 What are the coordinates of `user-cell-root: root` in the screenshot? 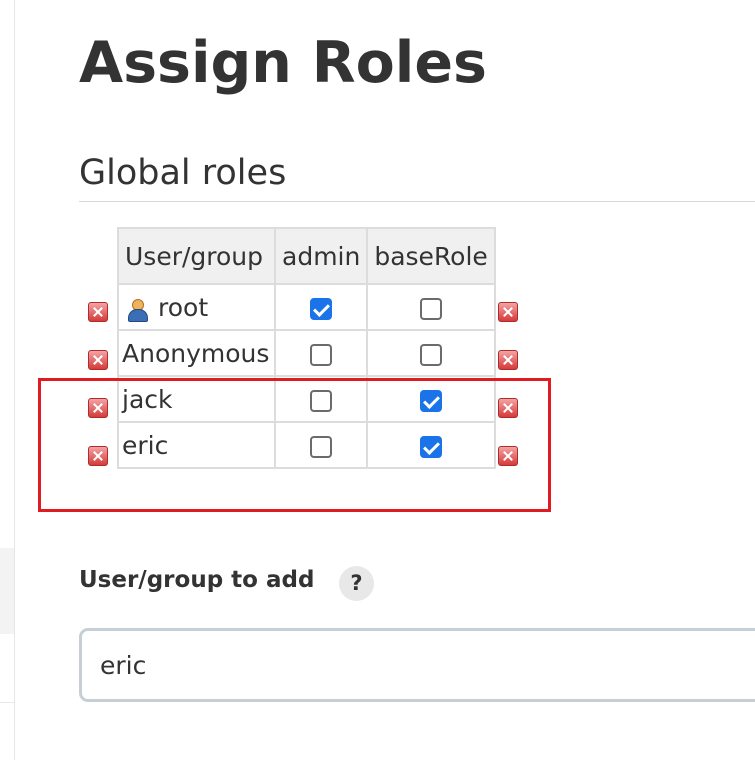 It's located at (196, 307).